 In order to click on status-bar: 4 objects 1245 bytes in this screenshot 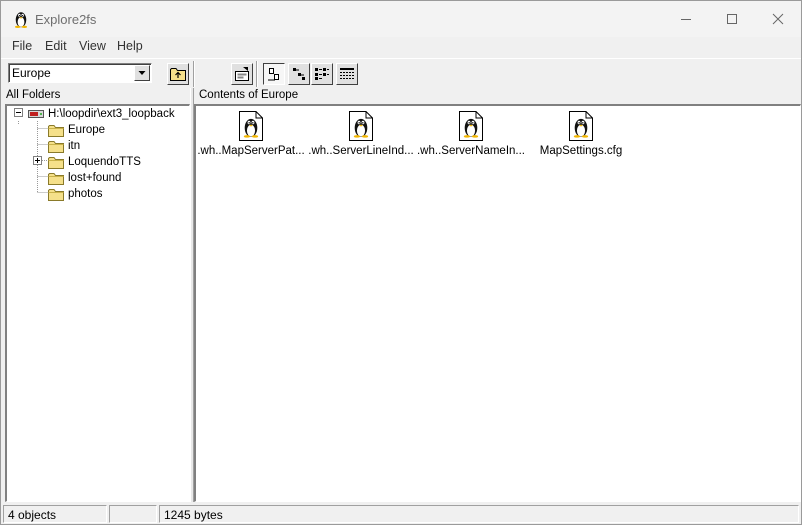, I will do `click(401, 514)`.